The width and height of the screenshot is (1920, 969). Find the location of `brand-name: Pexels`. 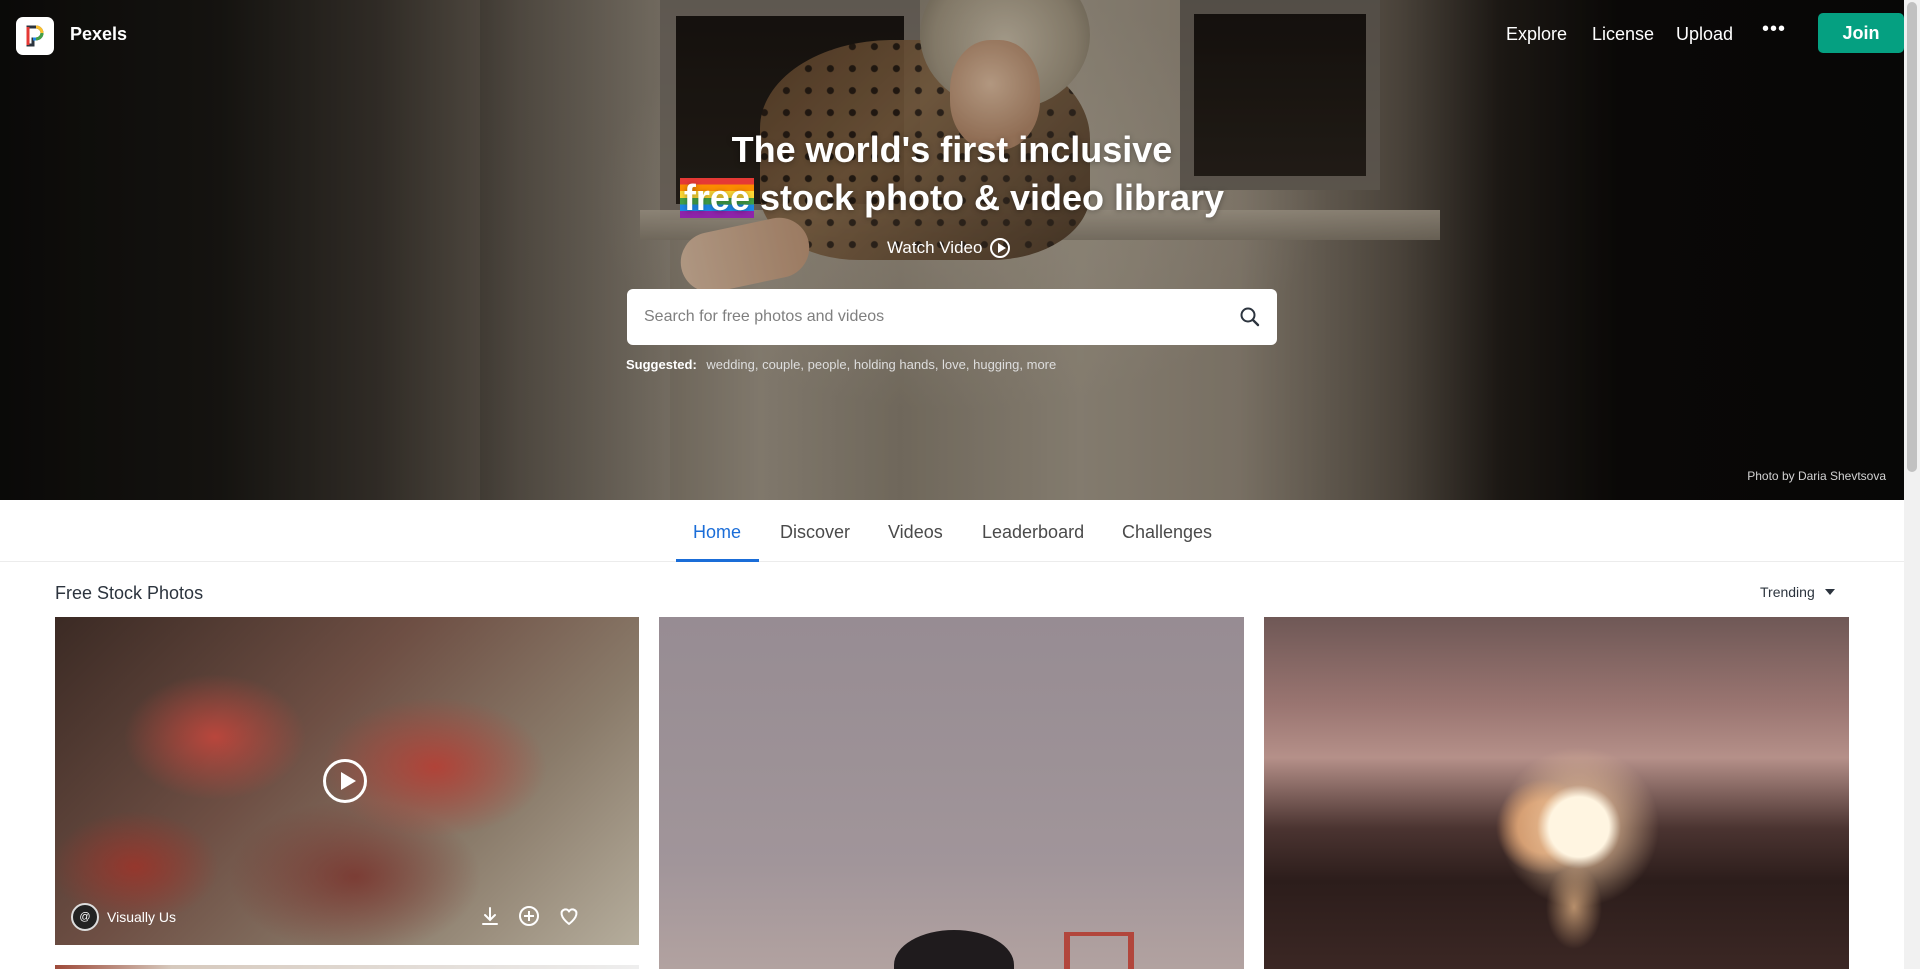

brand-name: Pexels is located at coordinates (98, 34).